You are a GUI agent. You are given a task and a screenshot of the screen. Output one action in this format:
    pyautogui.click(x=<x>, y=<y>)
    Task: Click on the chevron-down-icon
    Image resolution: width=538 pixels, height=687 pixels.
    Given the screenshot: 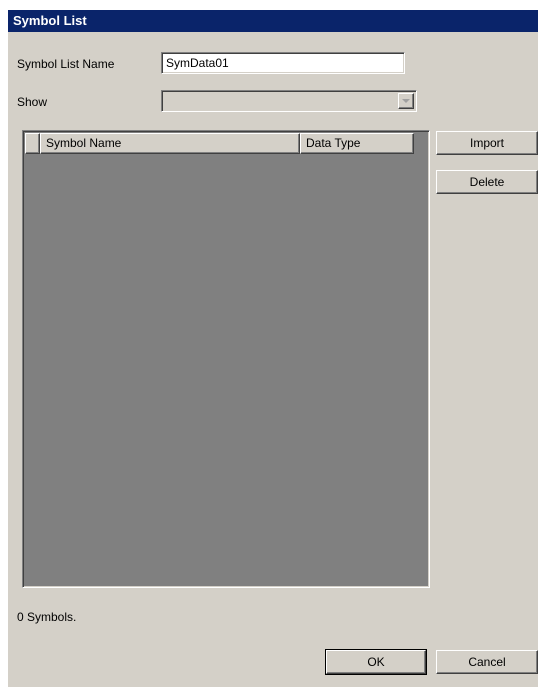 What is the action you would take?
    pyautogui.click(x=406, y=101)
    